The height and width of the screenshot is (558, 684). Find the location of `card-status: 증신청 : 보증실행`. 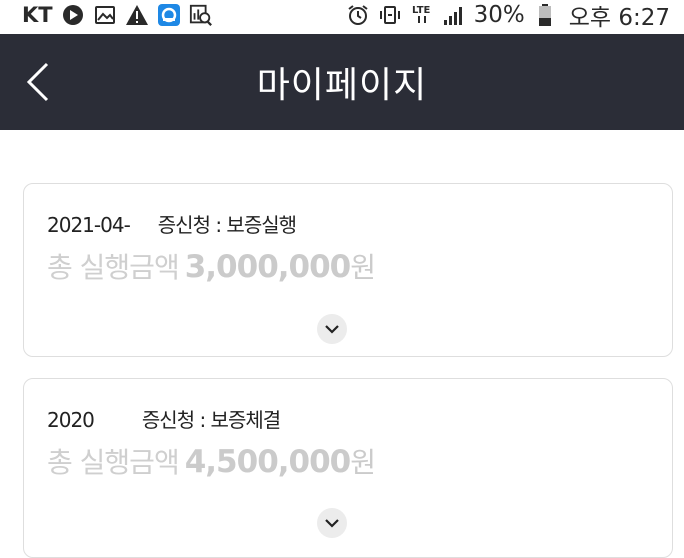

card-status: 증신청 : 보증실행 is located at coordinates (227, 225).